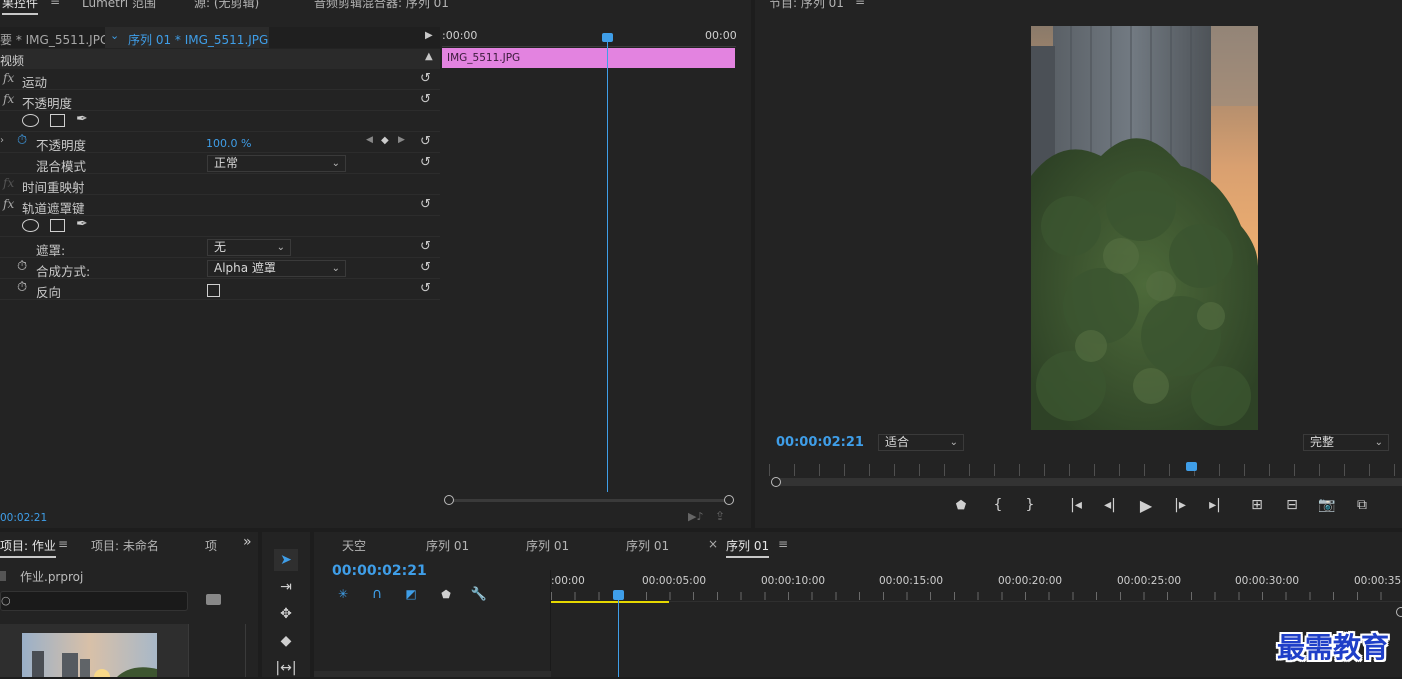 The image size is (1402, 679). Describe the element at coordinates (381, 5) in the screenshot. I see `tab-audio-clip-mixer: 音频剪辑混合器: 序列 01` at that location.